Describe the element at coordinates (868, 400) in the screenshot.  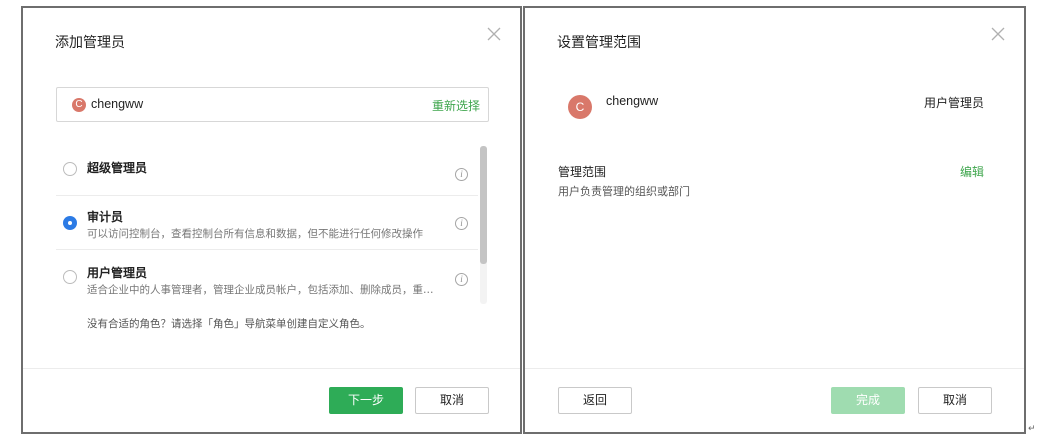
I see `done-button: 完成` at that location.